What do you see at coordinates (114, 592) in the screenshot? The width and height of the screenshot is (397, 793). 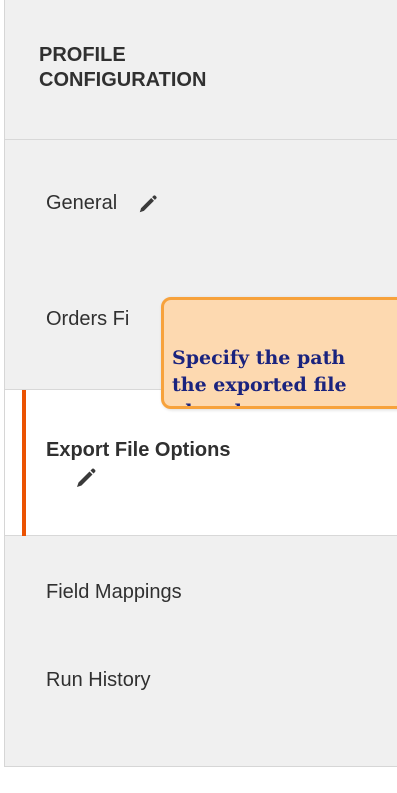 I see `sidebar-item-label: Field Mappings` at bounding box center [114, 592].